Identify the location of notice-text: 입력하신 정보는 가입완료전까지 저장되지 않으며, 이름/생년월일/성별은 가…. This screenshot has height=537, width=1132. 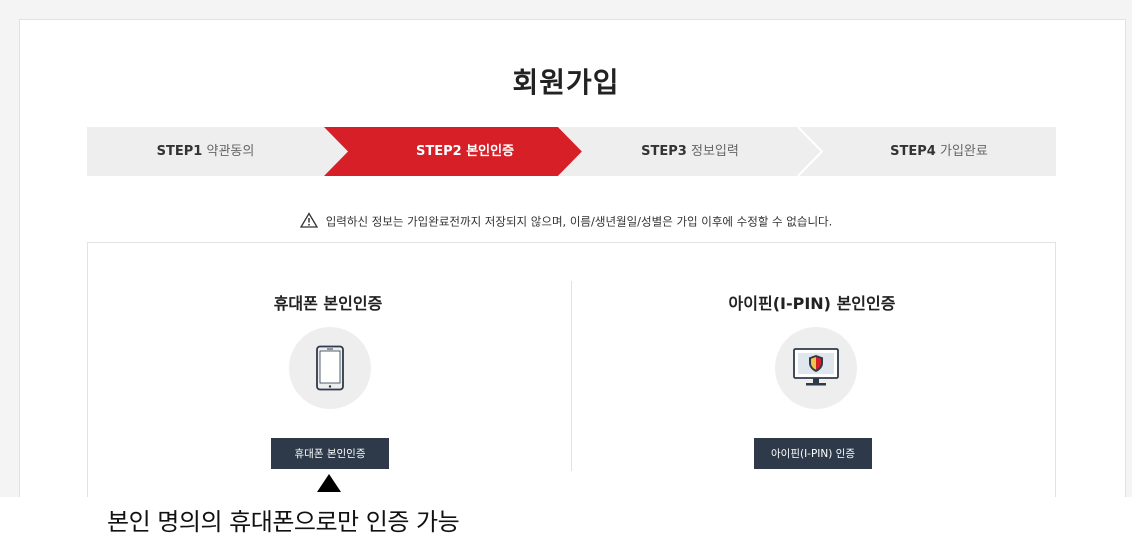
(579, 221).